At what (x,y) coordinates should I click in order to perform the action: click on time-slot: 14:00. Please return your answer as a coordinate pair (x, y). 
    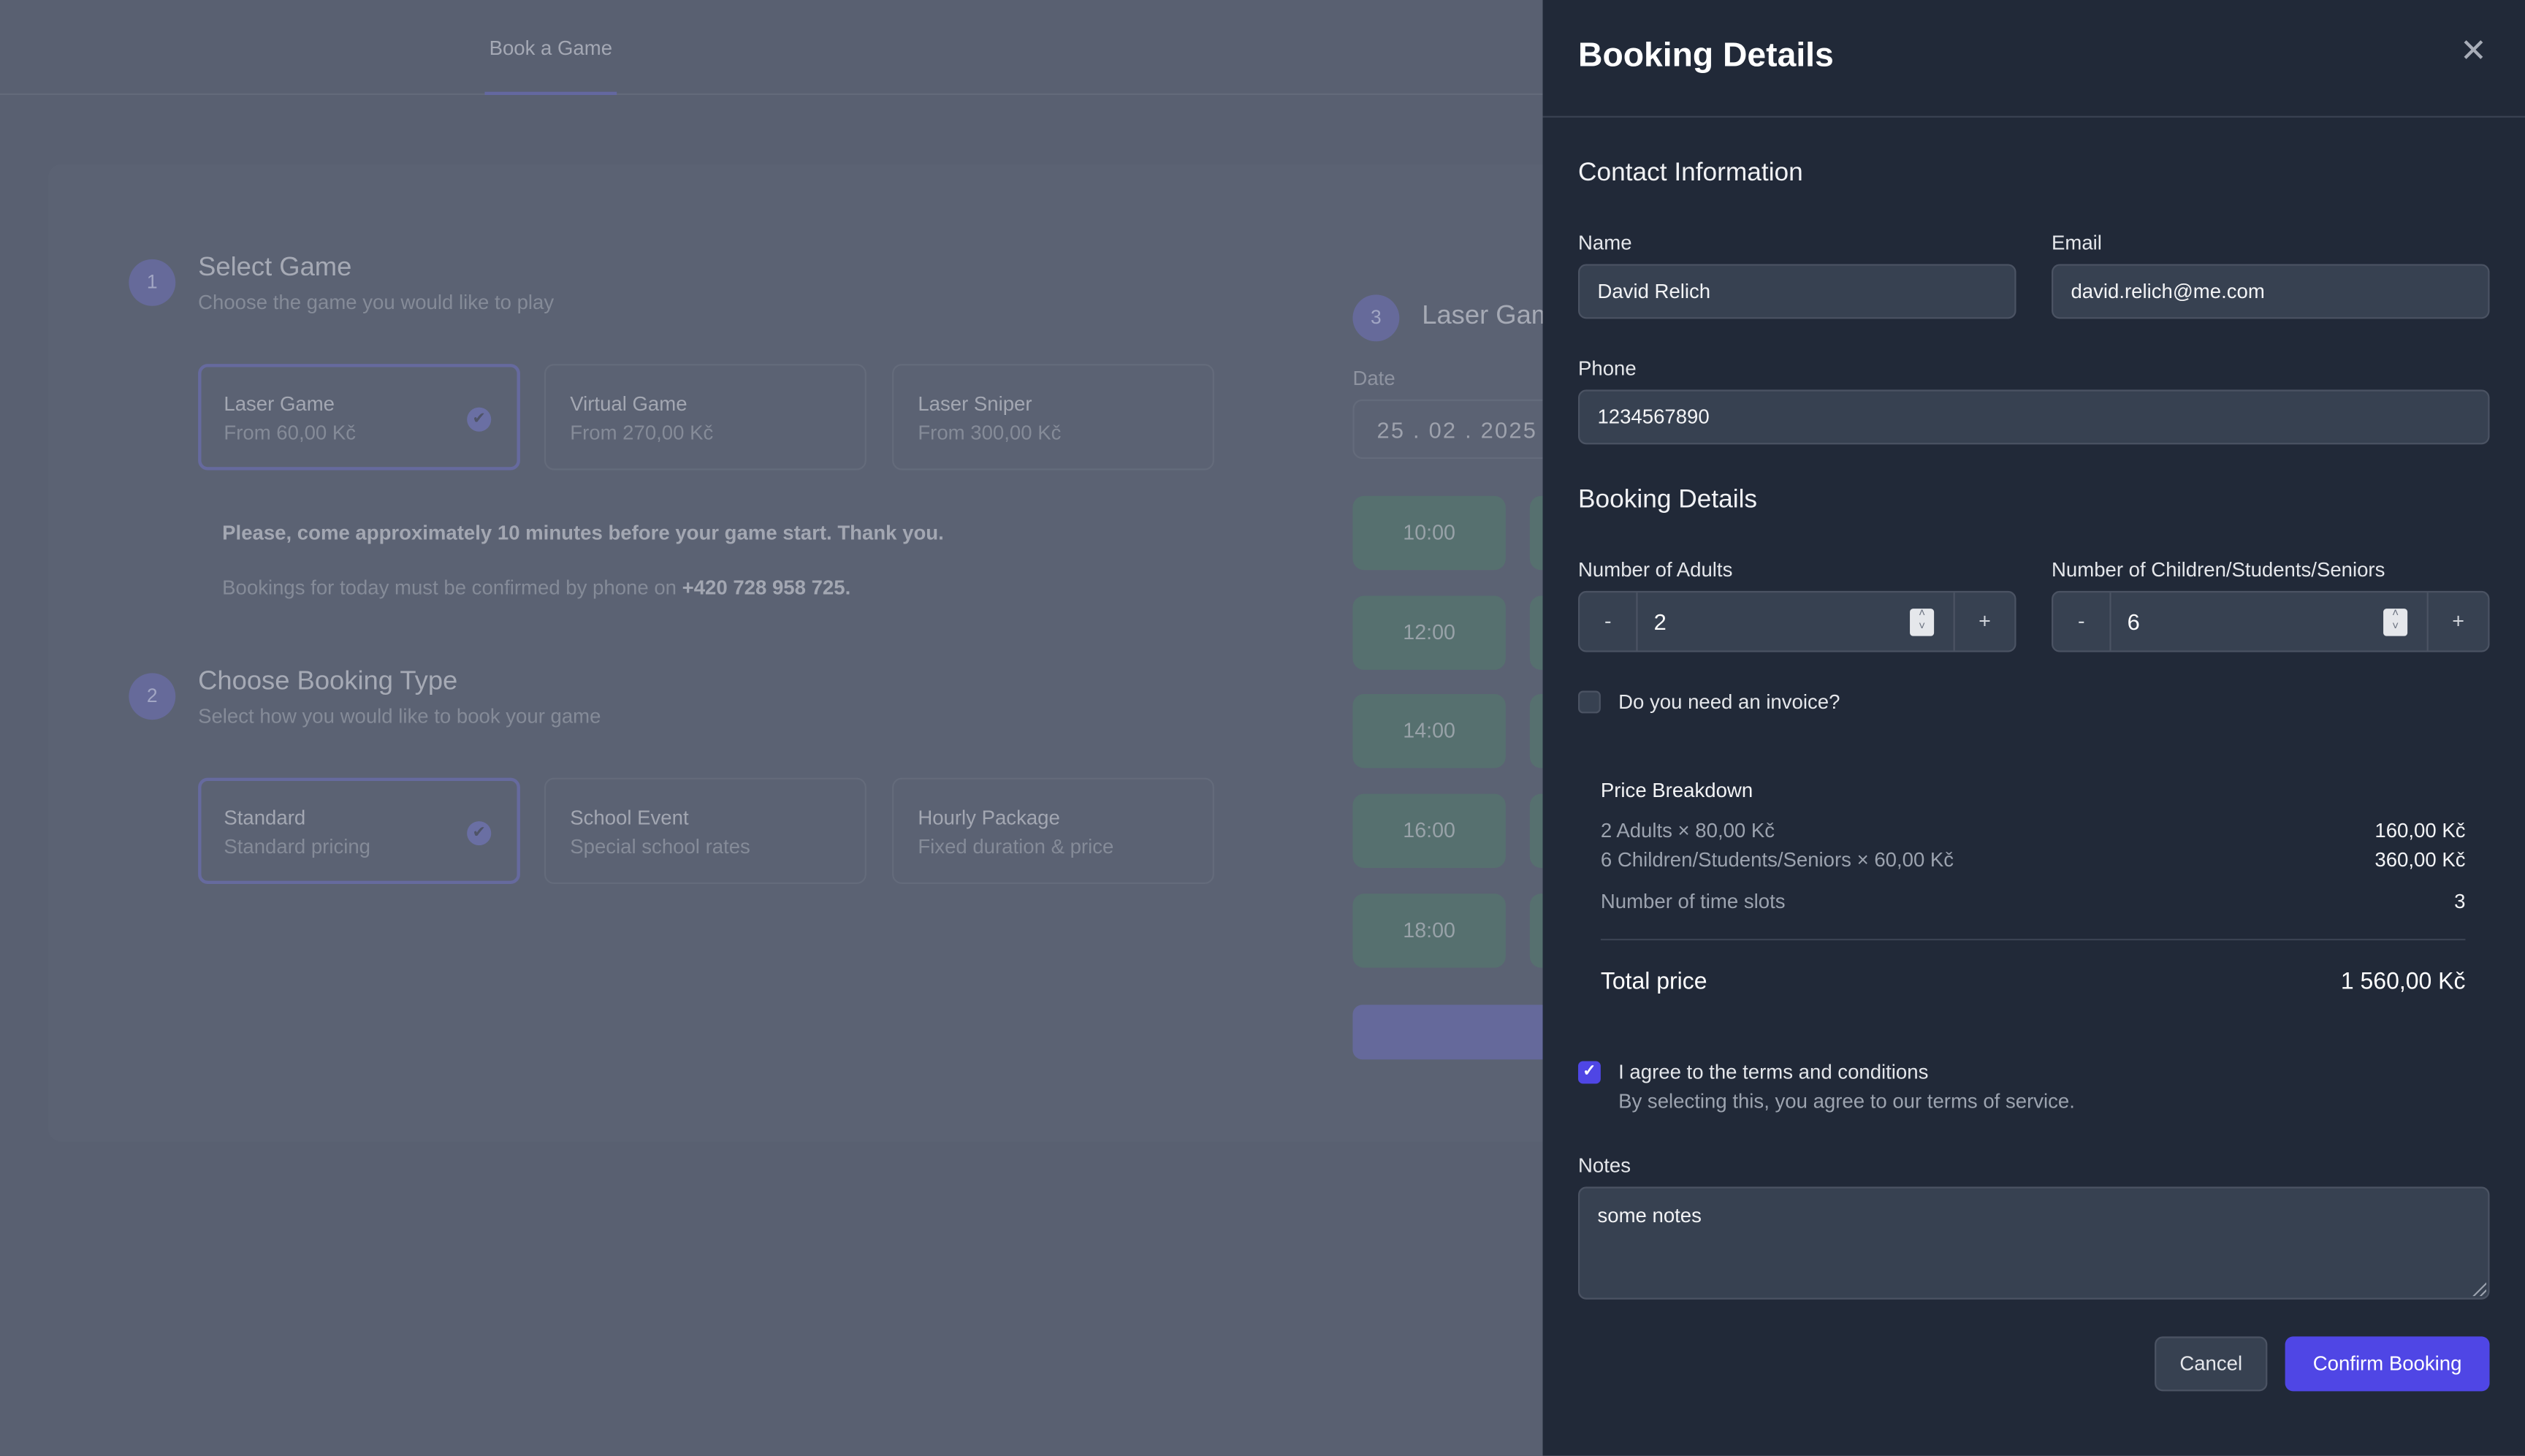
    Looking at the image, I should click on (1429, 731).